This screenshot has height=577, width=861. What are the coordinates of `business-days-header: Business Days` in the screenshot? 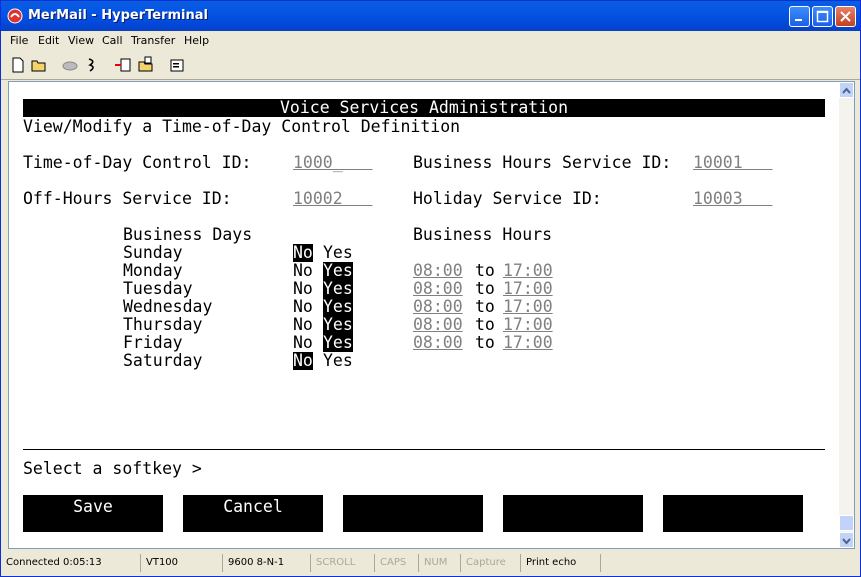 It's located at (188, 234).